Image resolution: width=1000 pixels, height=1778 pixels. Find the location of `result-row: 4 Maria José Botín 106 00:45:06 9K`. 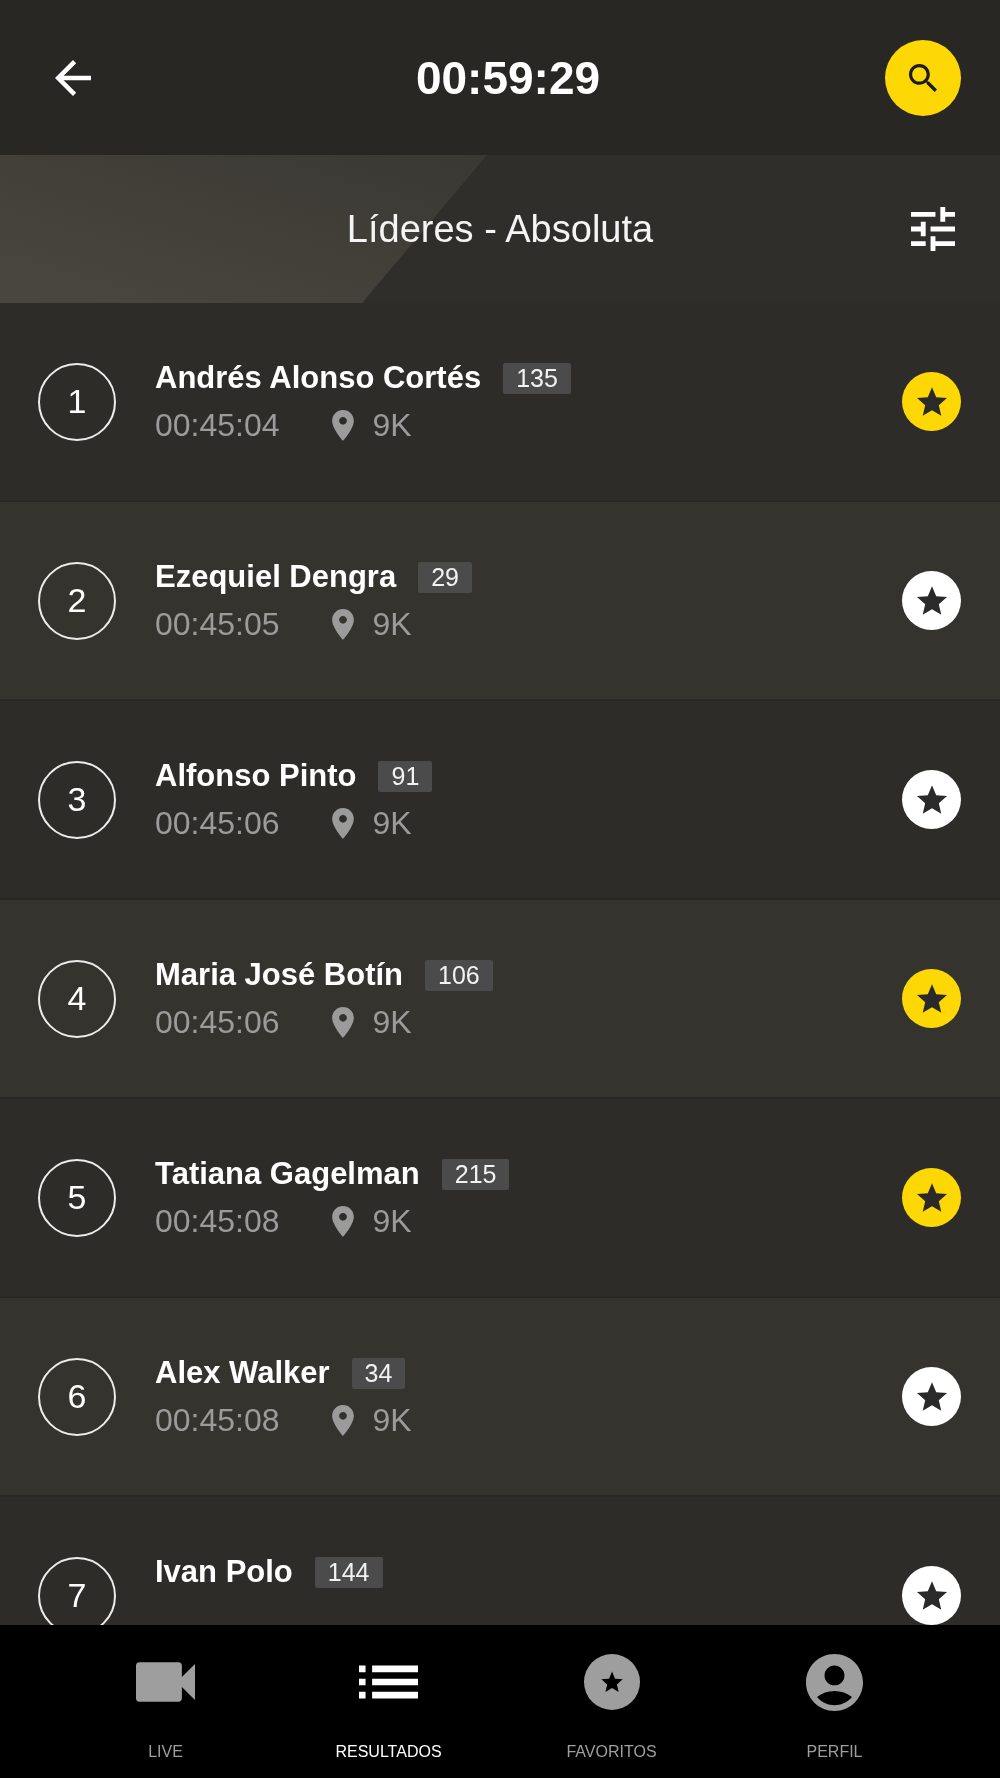

result-row: 4 Maria José Botín 106 00:45:06 9K is located at coordinates (500, 999).